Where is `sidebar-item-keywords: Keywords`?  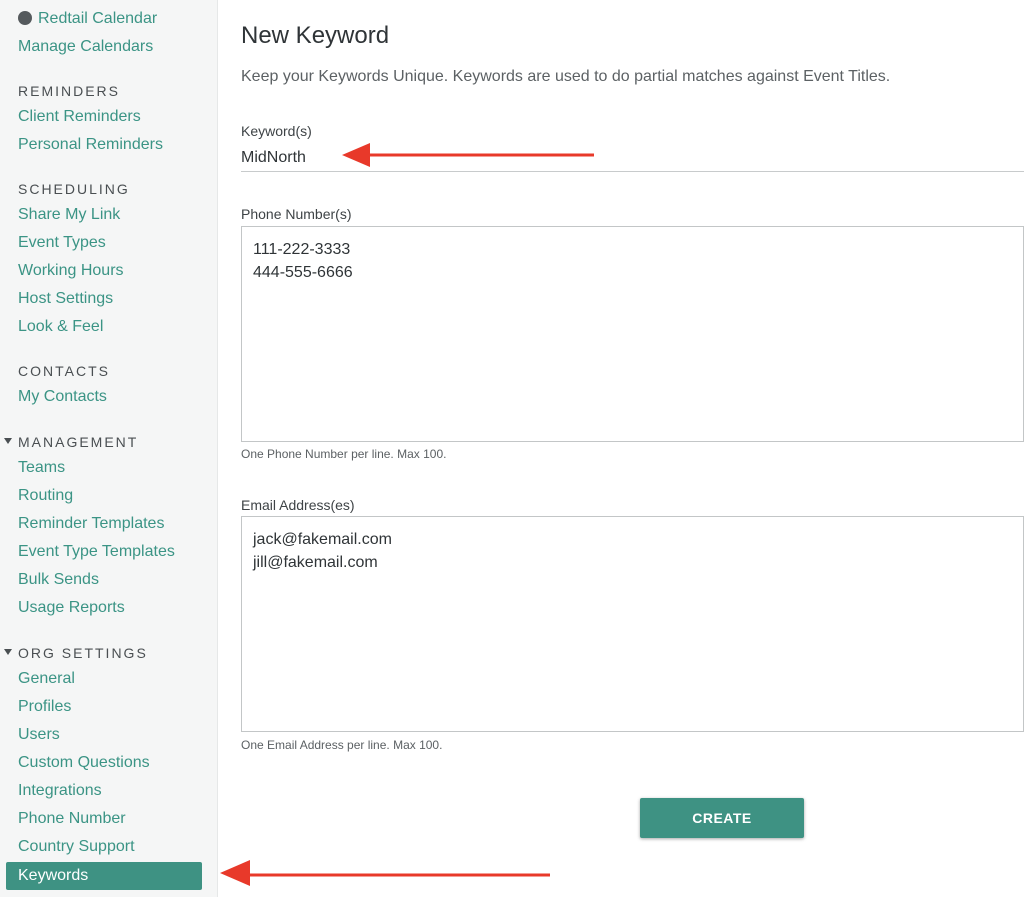
sidebar-item-keywords: Keywords is located at coordinates (104, 876).